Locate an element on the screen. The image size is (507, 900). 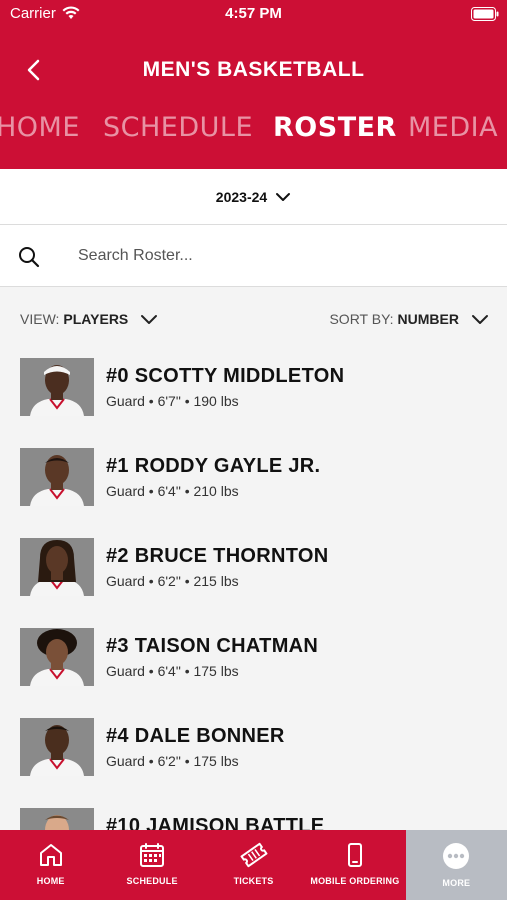
nav-schedule-label: SCHEDULE is located at coordinates (152, 881).